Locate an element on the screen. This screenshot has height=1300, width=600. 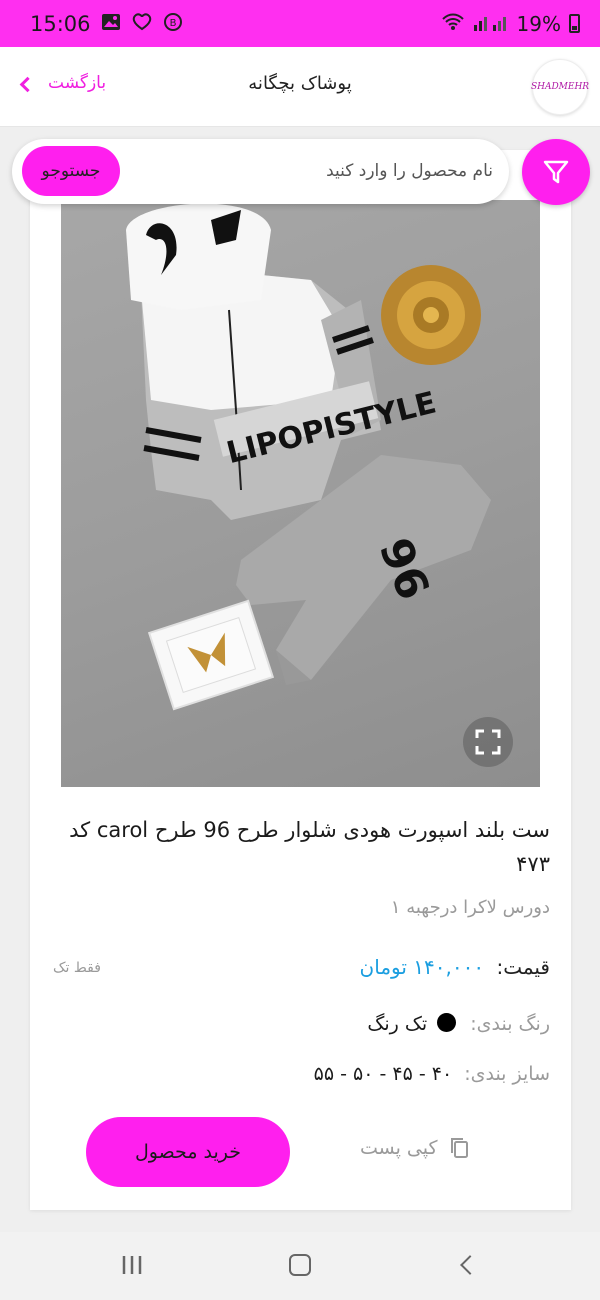
business-notification-icon: B is located at coordinates (173, 24).